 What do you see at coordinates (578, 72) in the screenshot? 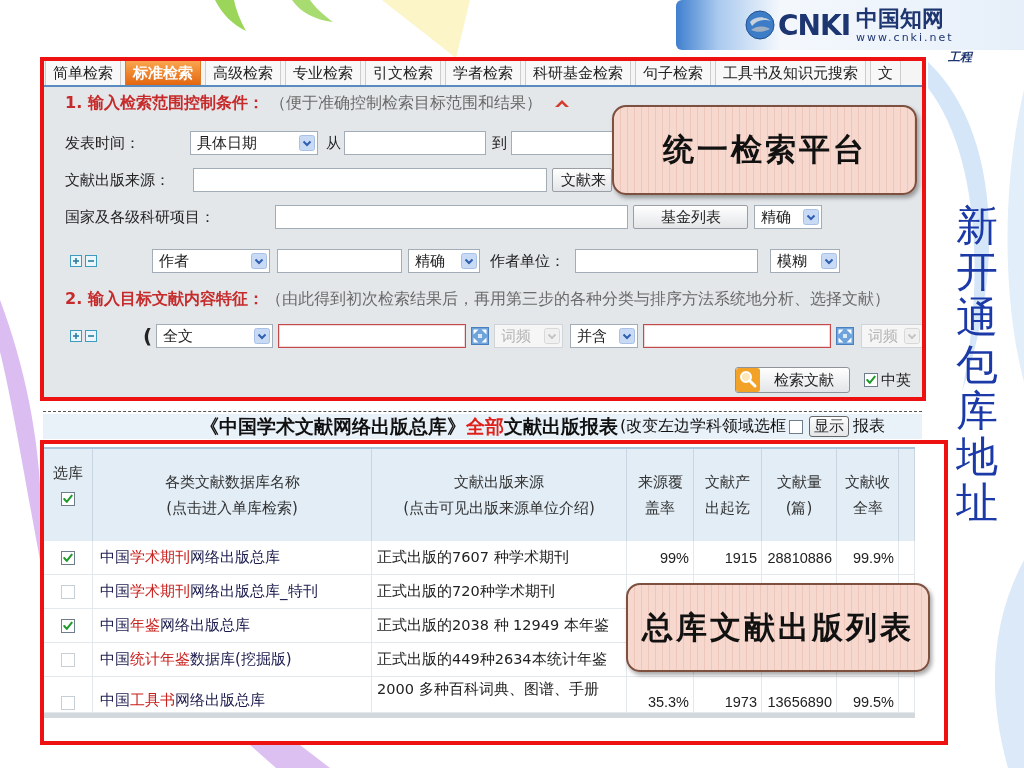
I see `tab: 科研基金检索` at bounding box center [578, 72].